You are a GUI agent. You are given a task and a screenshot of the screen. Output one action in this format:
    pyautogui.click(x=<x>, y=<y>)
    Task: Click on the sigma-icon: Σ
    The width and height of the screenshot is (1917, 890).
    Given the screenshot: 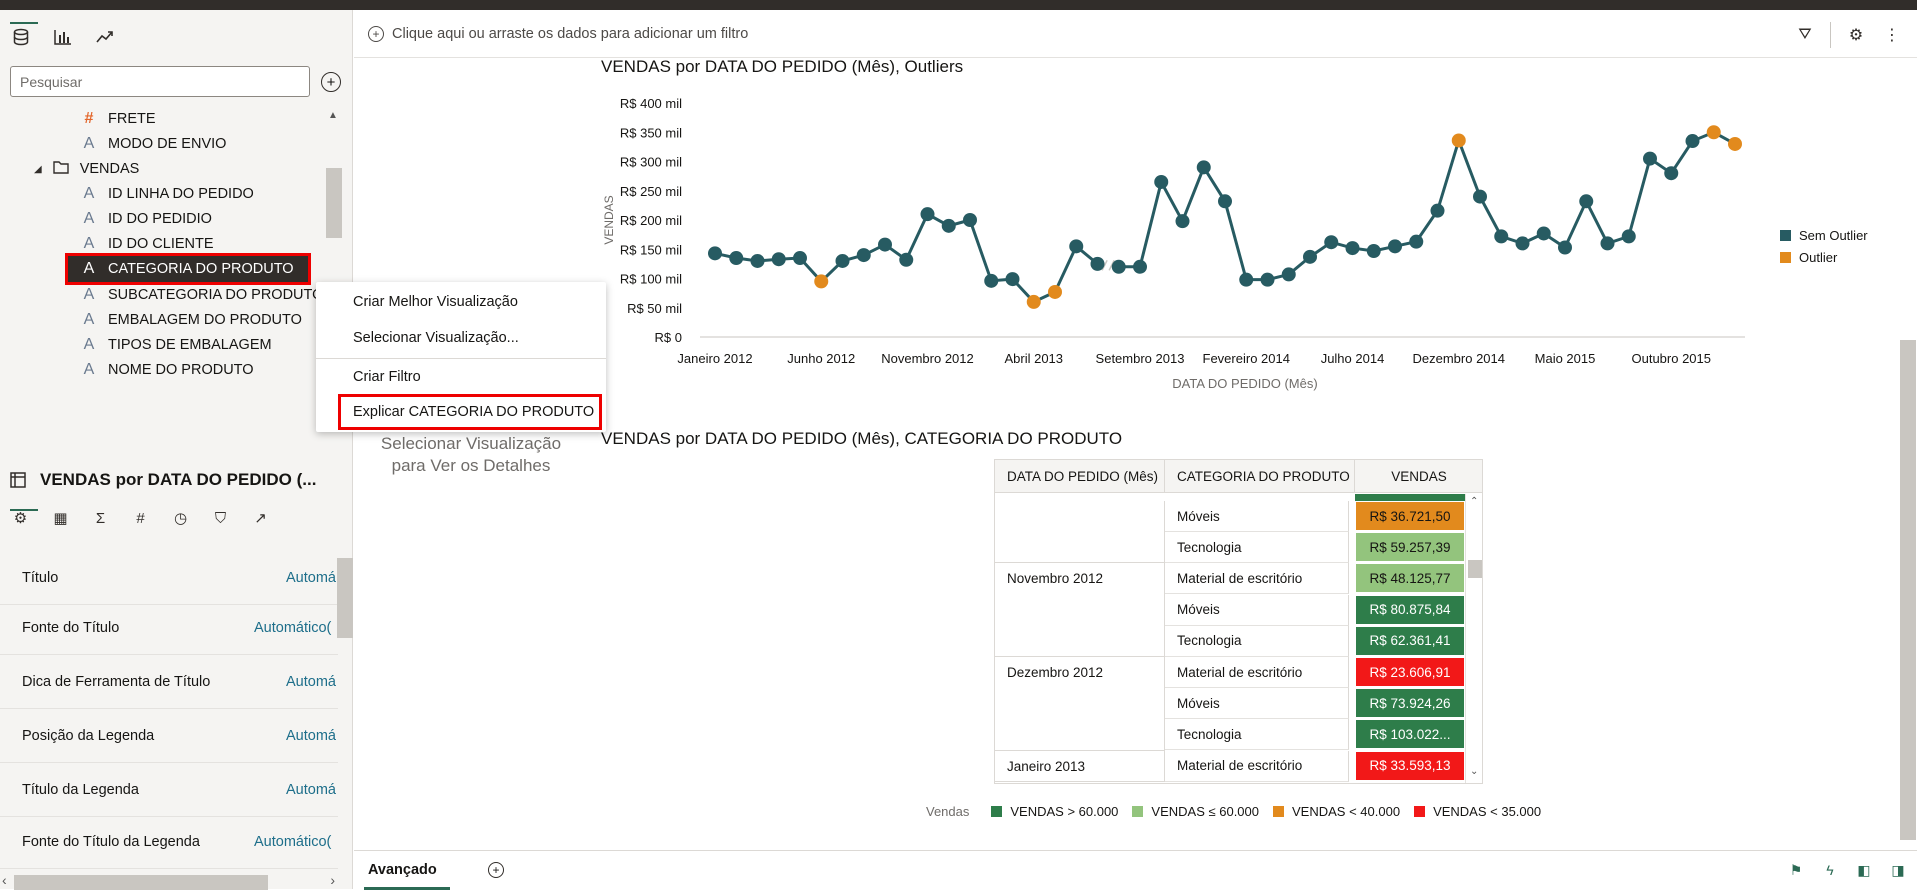 What is the action you would take?
    pyautogui.click(x=100, y=518)
    